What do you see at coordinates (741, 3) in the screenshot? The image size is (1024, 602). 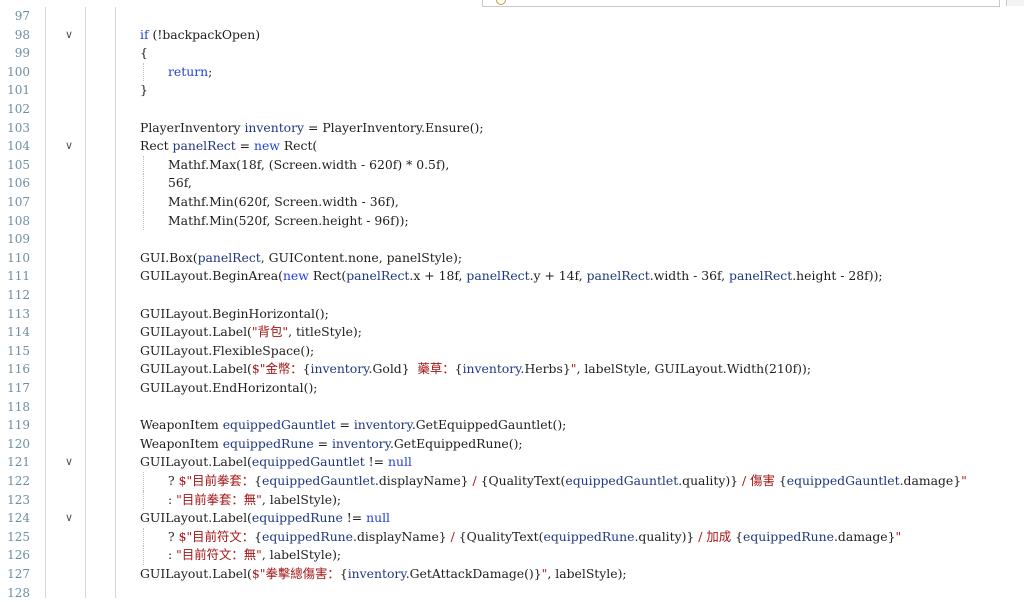 I see `navigation-bar` at bounding box center [741, 3].